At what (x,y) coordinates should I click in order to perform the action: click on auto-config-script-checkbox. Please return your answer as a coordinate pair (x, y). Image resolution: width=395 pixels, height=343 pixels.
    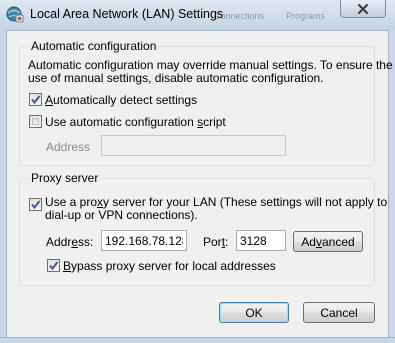
    Looking at the image, I should click on (35, 121).